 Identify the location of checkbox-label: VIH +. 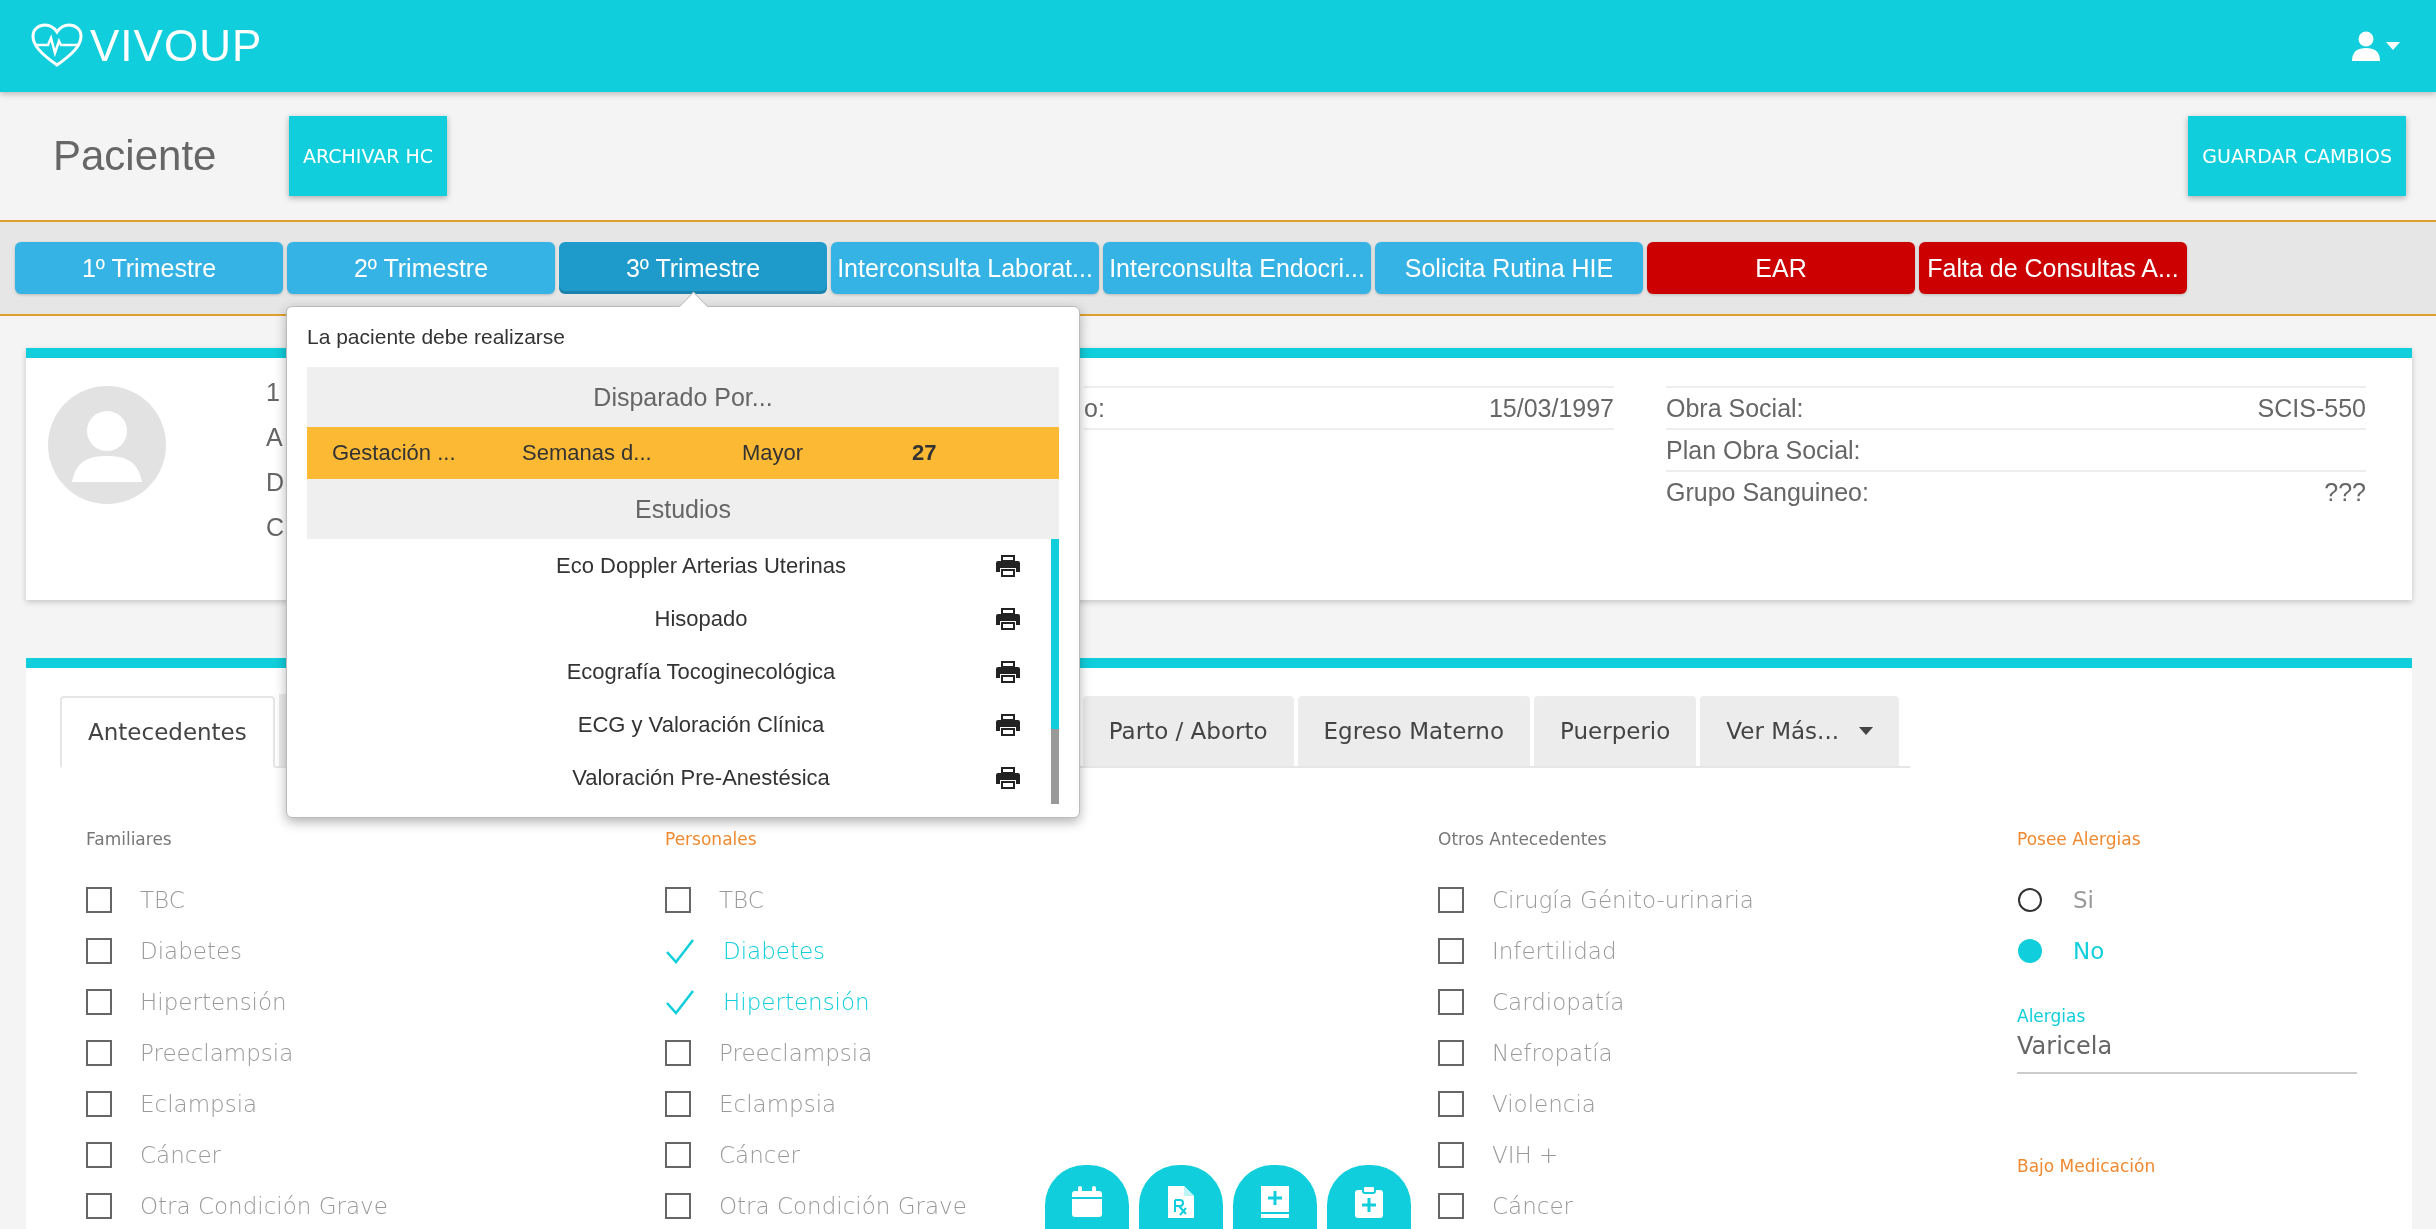
(1525, 1154).